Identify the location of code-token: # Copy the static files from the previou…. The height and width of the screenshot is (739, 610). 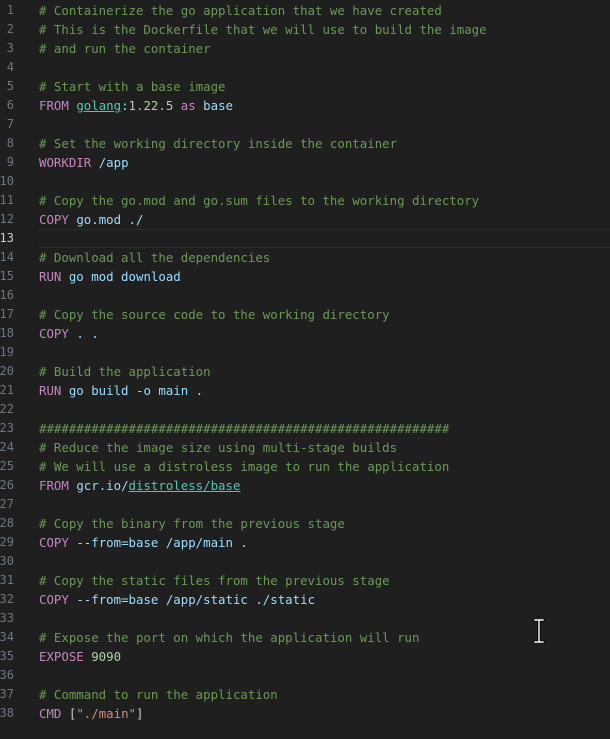
(214, 580).